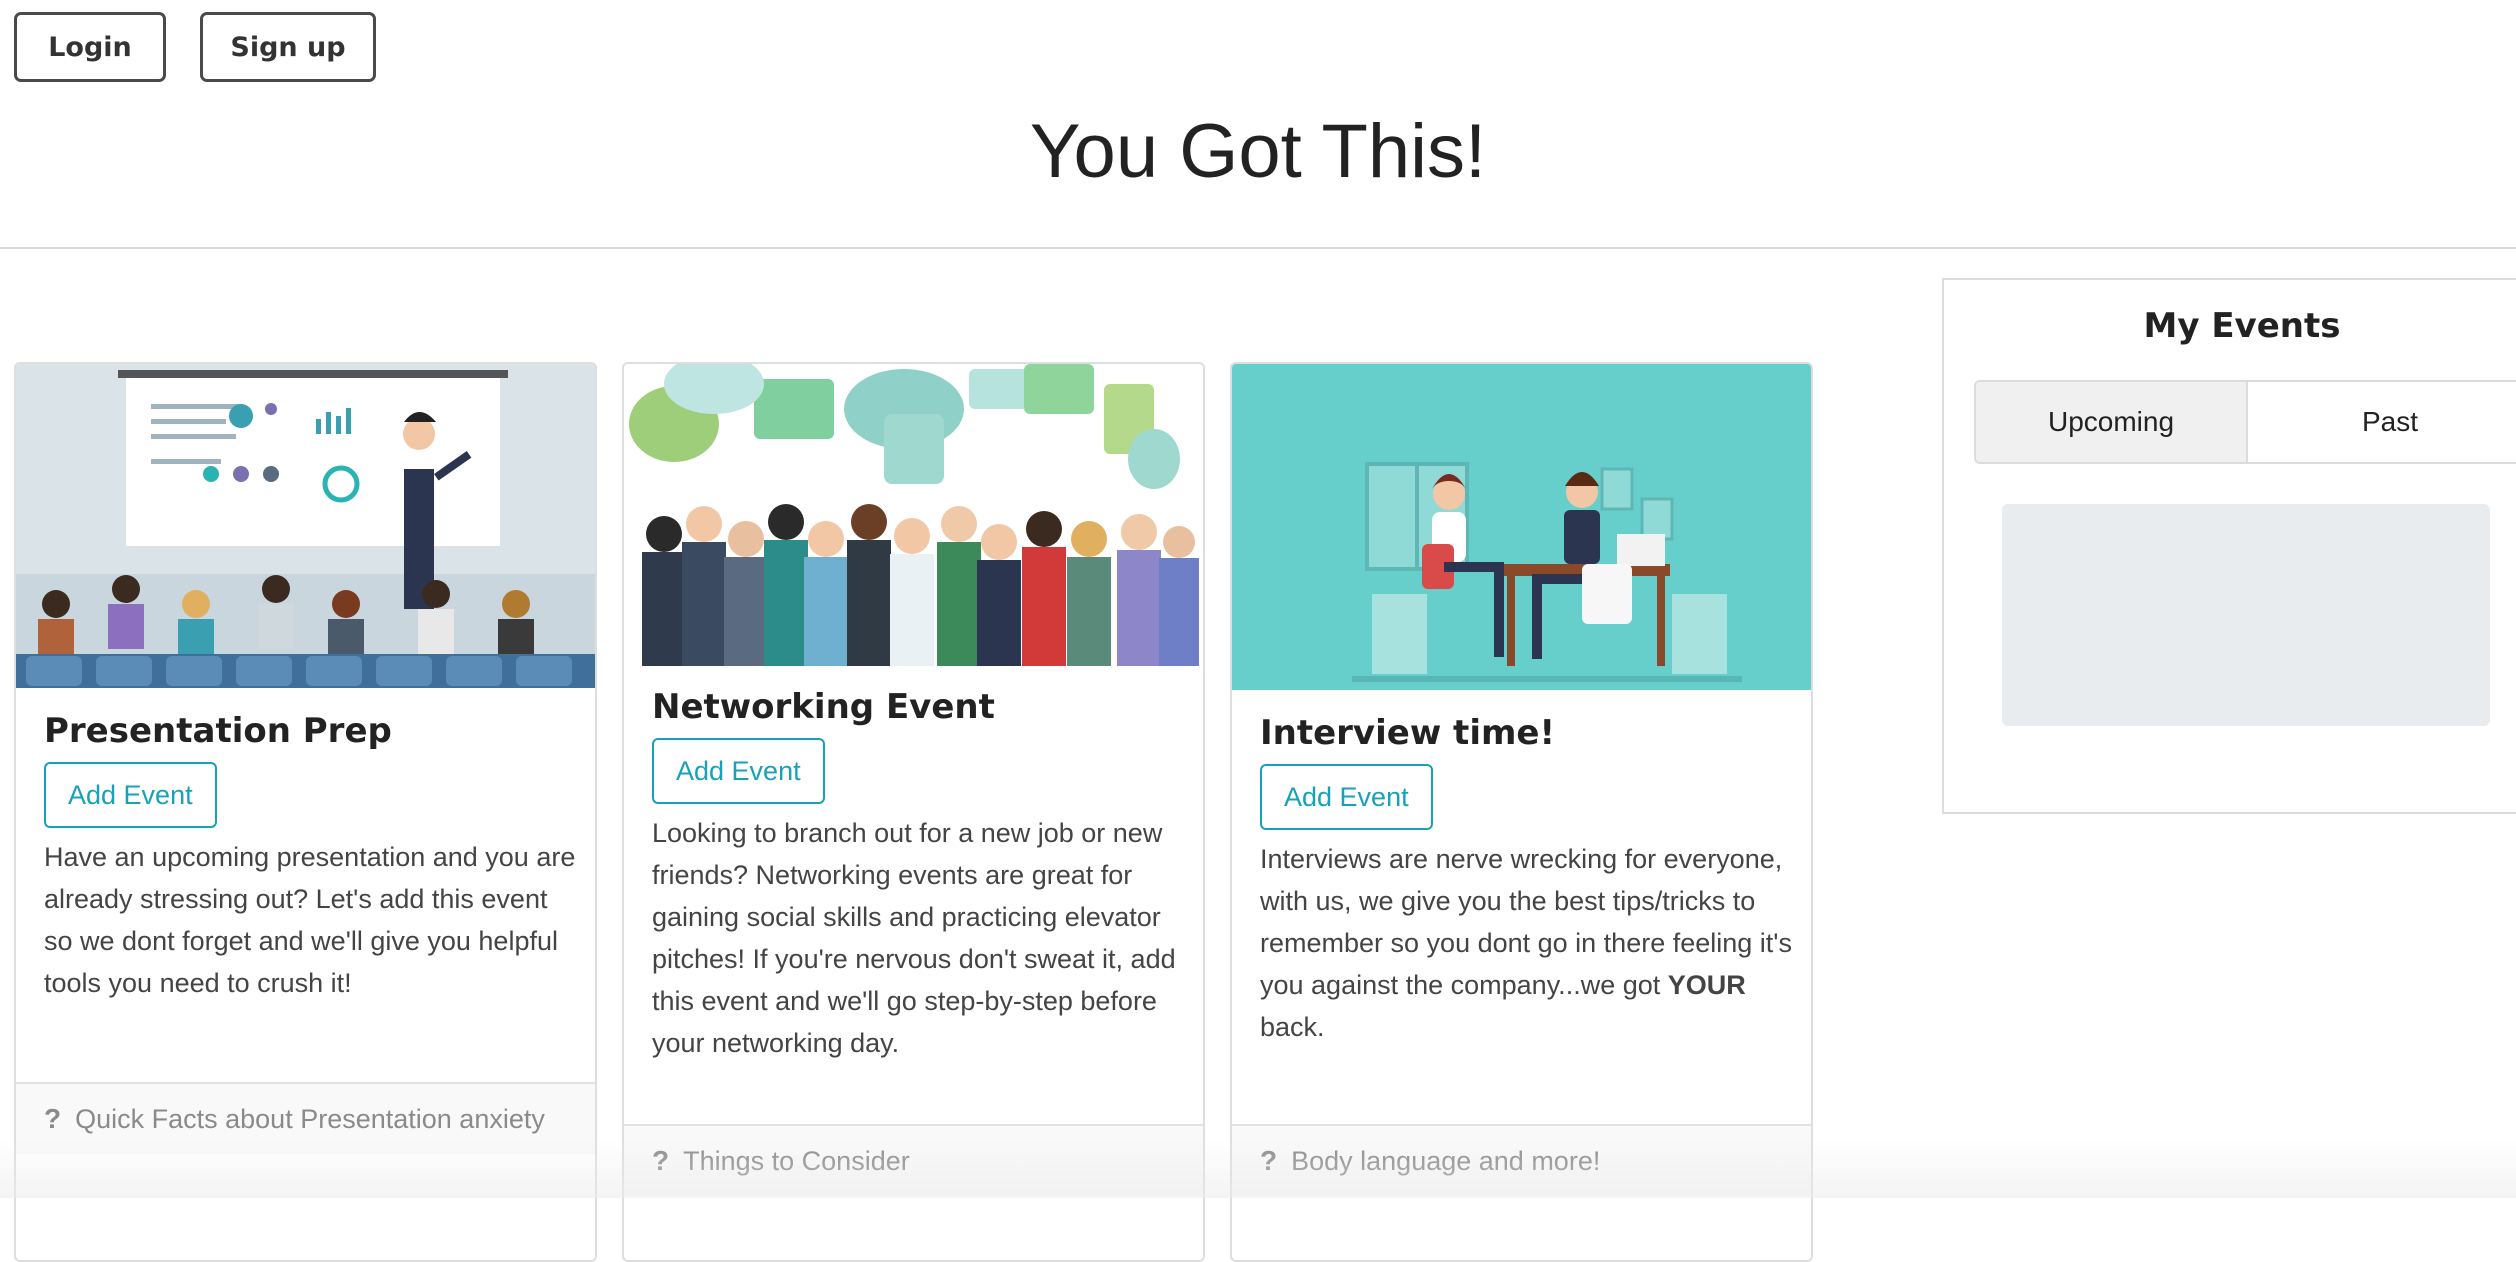 This screenshot has height=1262, width=2516. Describe the element at coordinates (2242, 326) in the screenshot. I see `my-events-title: My Events` at that location.